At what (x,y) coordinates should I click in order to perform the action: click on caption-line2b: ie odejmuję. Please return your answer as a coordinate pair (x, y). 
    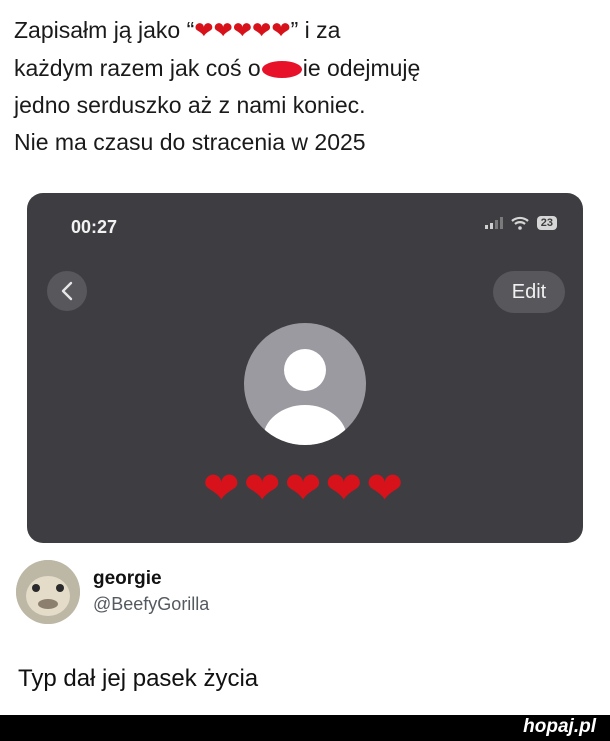
    Looking at the image, I should click on (361, 68).